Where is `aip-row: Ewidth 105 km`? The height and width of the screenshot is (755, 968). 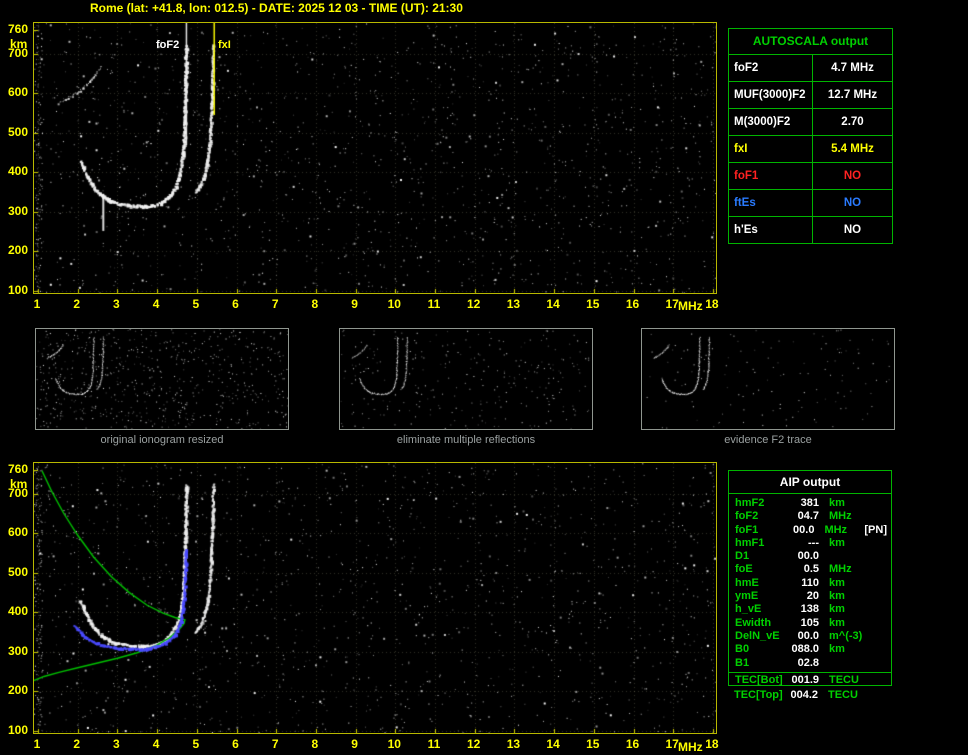 aip-row: Ewidth 105 km is located at coordinates (811, 623).